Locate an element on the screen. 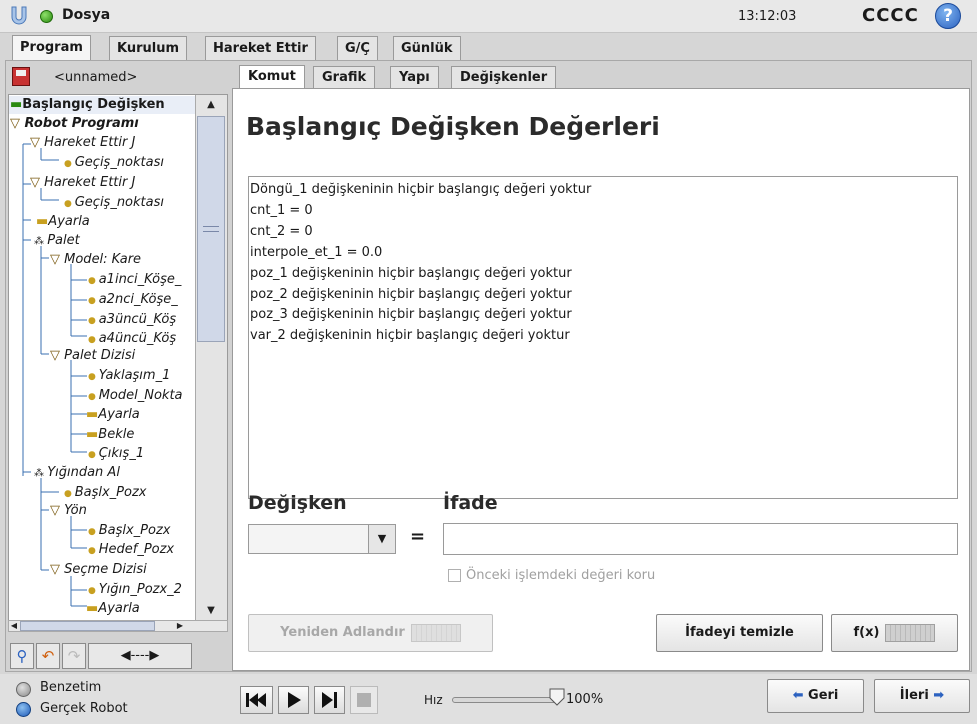  tab-kurulum: Kurulum is located at coordinates (148, 48).